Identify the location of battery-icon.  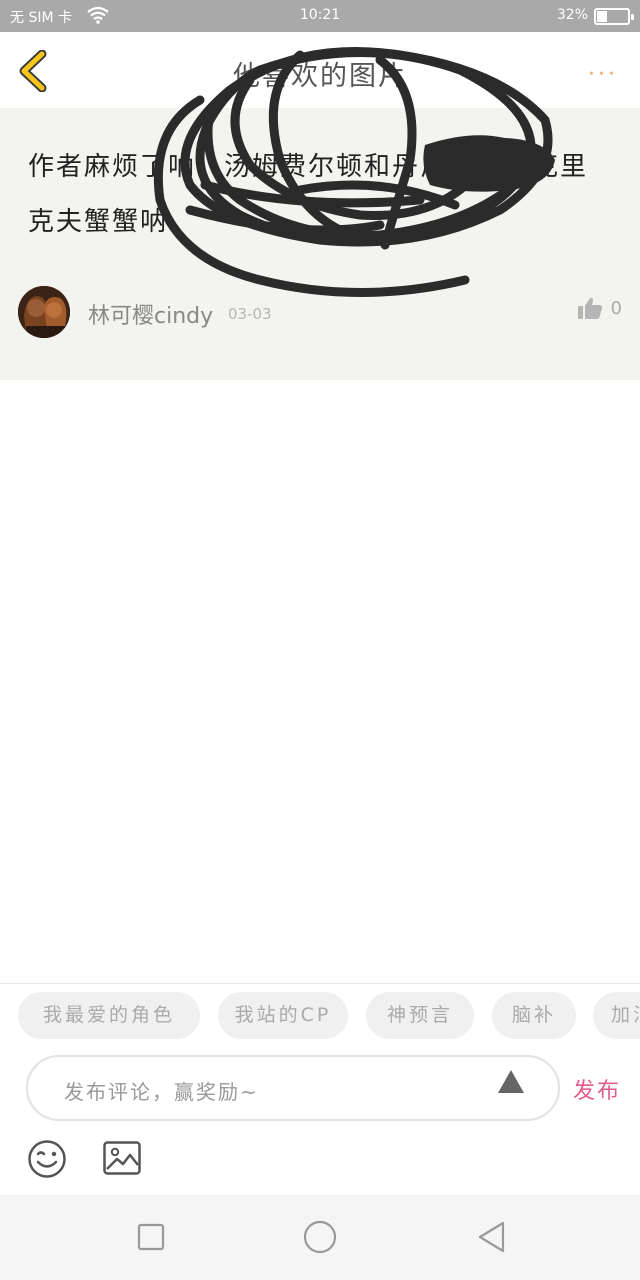
(614, 16).